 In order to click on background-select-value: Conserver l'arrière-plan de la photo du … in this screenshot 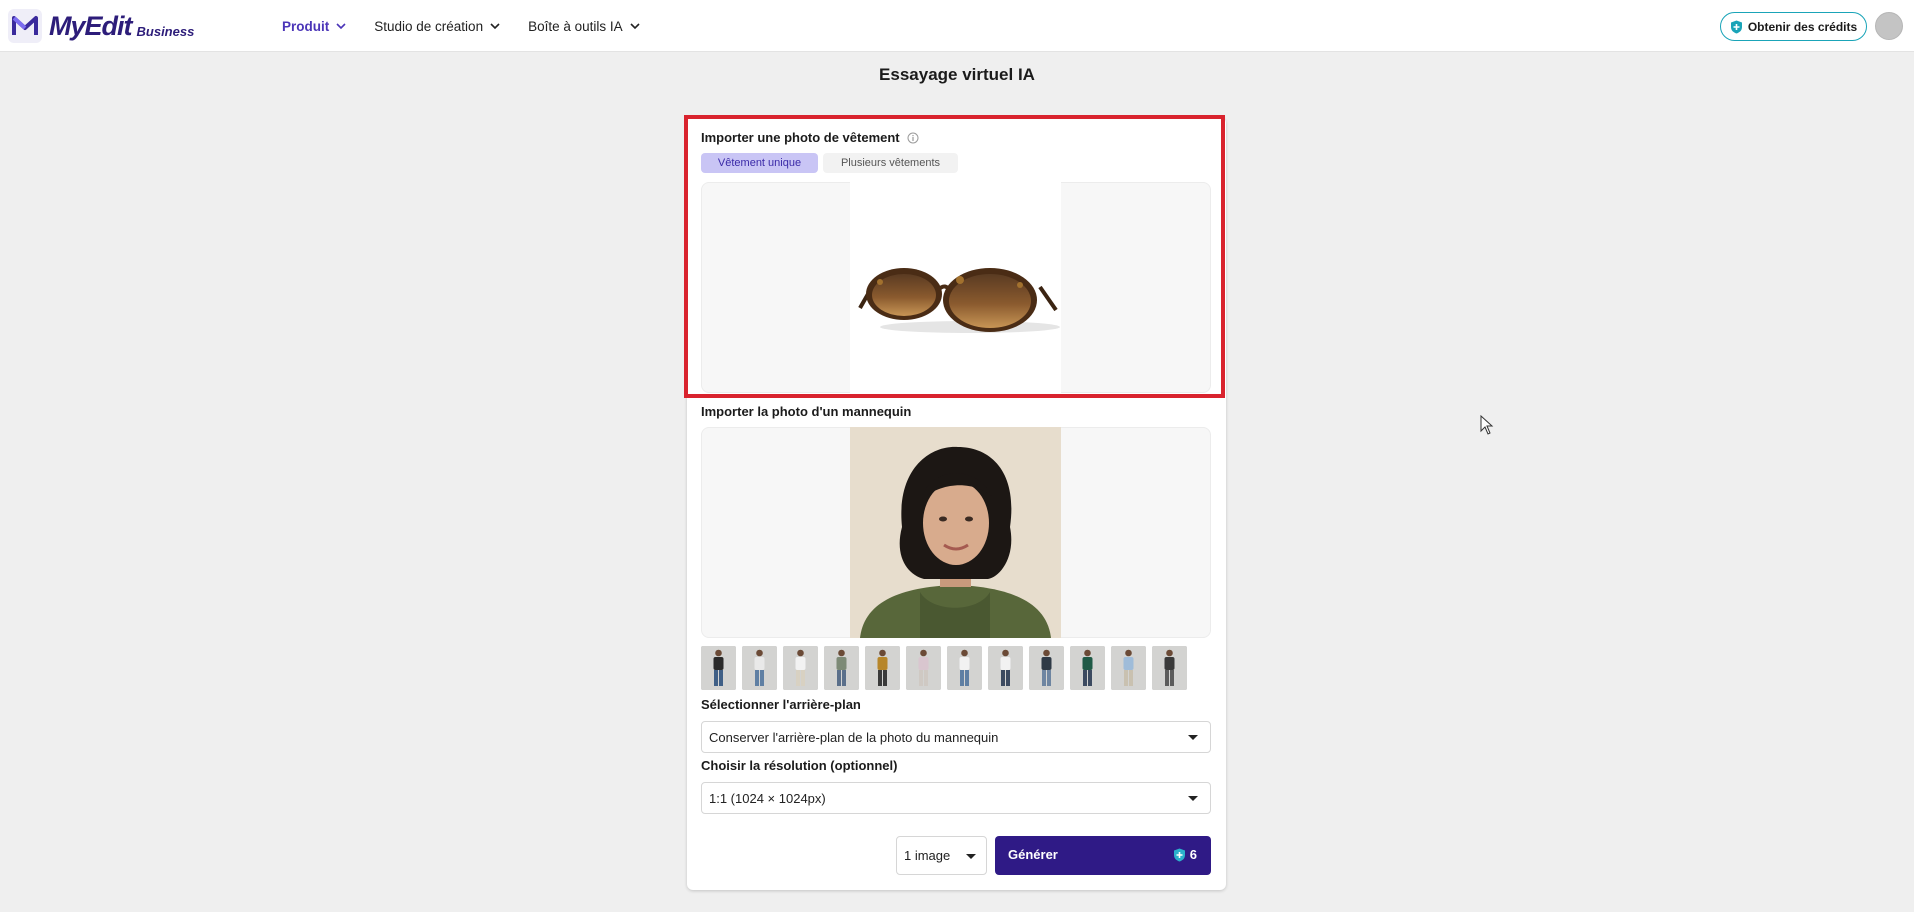, I will do `click(854, 737)`.